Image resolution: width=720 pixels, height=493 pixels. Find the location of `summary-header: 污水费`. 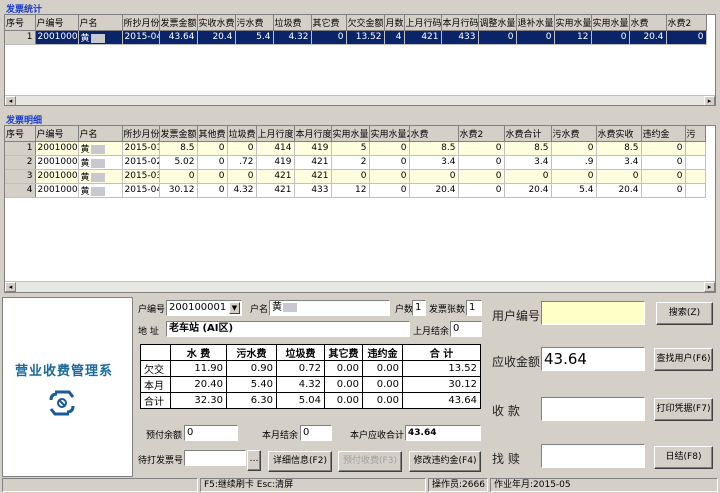

summary-header: 污水费 is located at coordinates (251, 352).